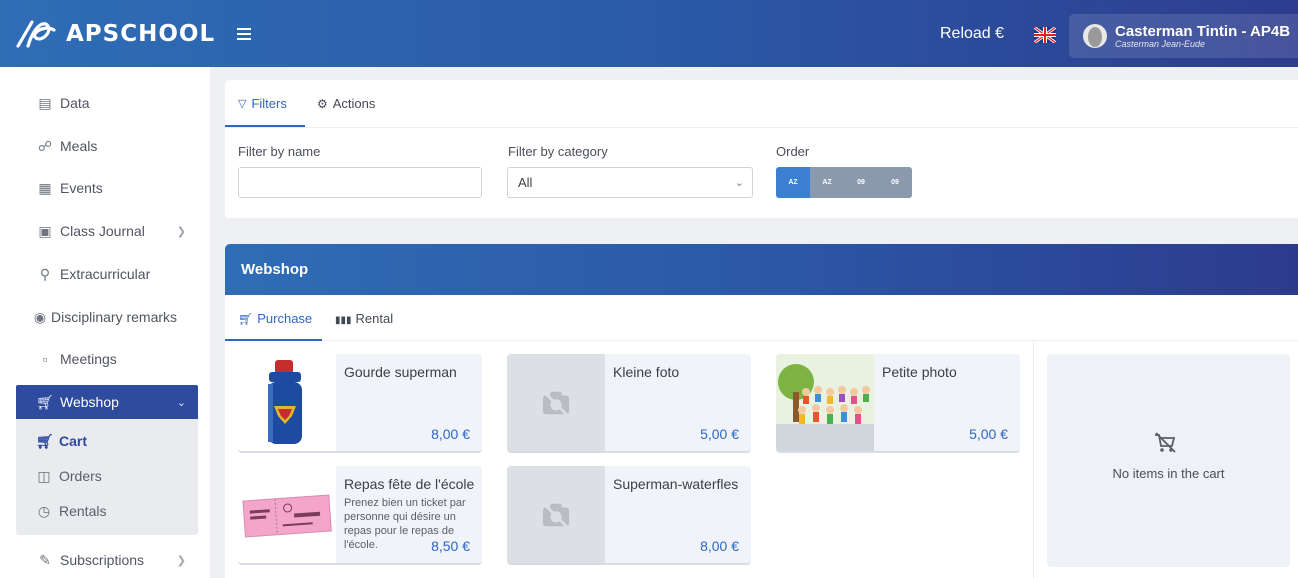 This screenshot has height=578, width=1298. I want to click on tab-actions-label: Actions, so click(354, 103).